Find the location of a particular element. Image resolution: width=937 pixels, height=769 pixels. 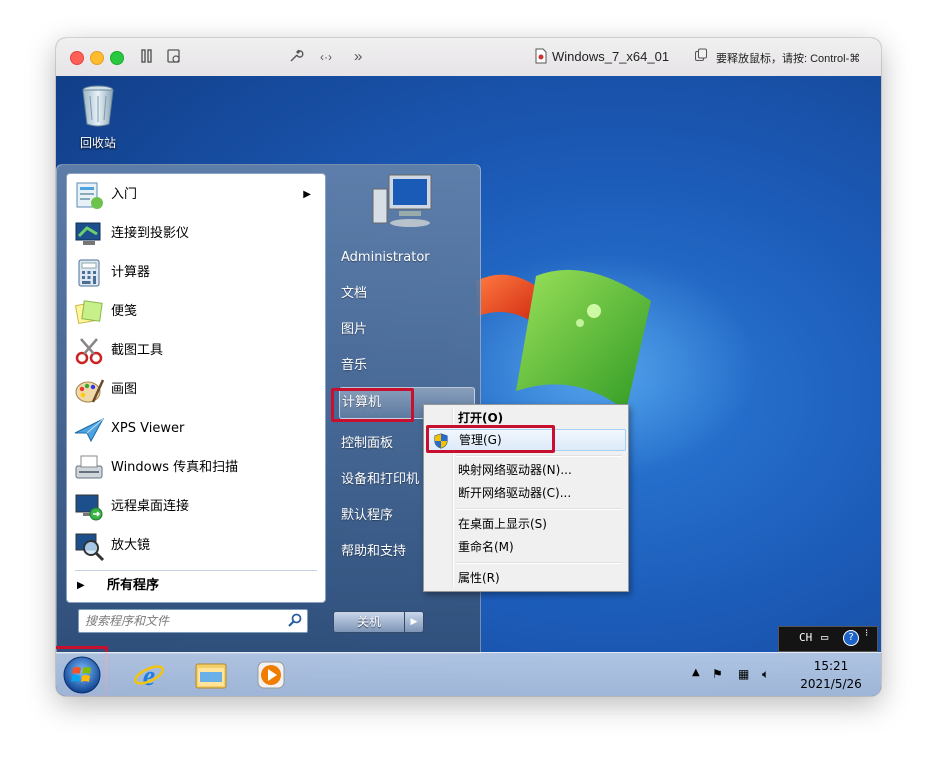

svg-text: e is located at coordinates (149, 676).